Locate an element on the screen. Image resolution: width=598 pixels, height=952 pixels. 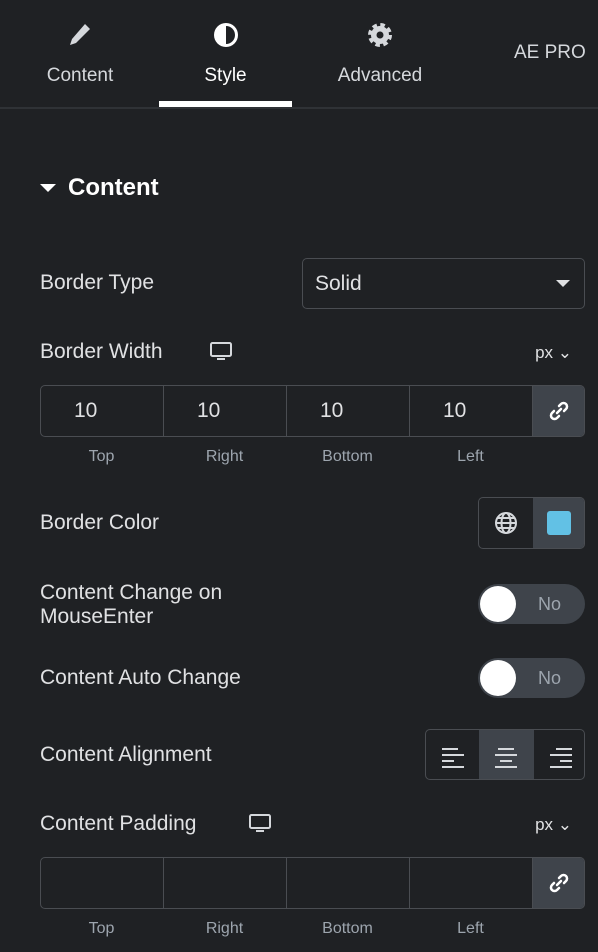
auto-change-toggle: No is located at coordinates (531, 678).